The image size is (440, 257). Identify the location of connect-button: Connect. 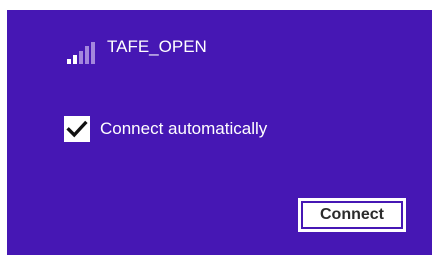
(352, 215).